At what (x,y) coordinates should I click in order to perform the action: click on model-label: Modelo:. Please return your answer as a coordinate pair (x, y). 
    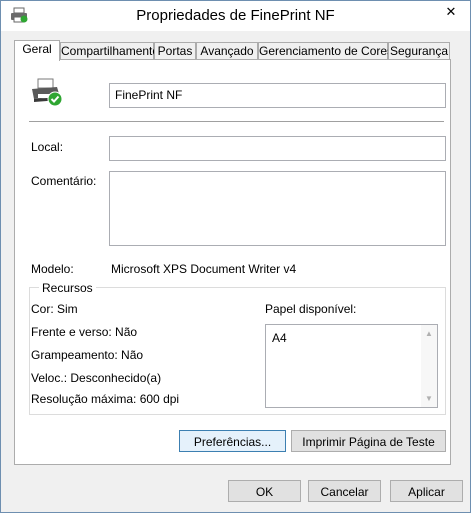
    Looking at the image, I should click on (52, 269).